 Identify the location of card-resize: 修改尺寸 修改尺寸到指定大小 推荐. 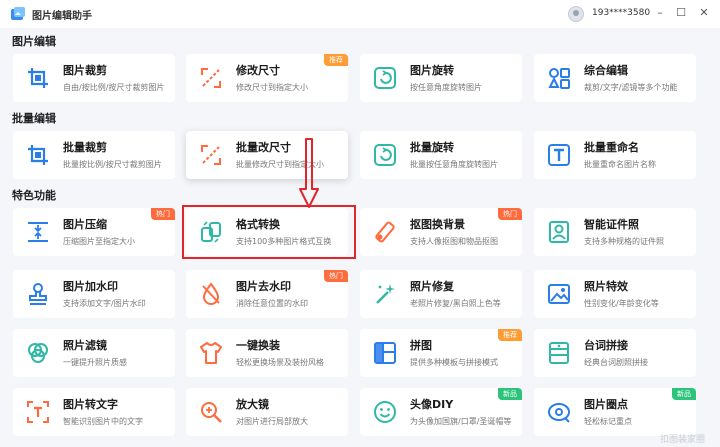
(267, 78).